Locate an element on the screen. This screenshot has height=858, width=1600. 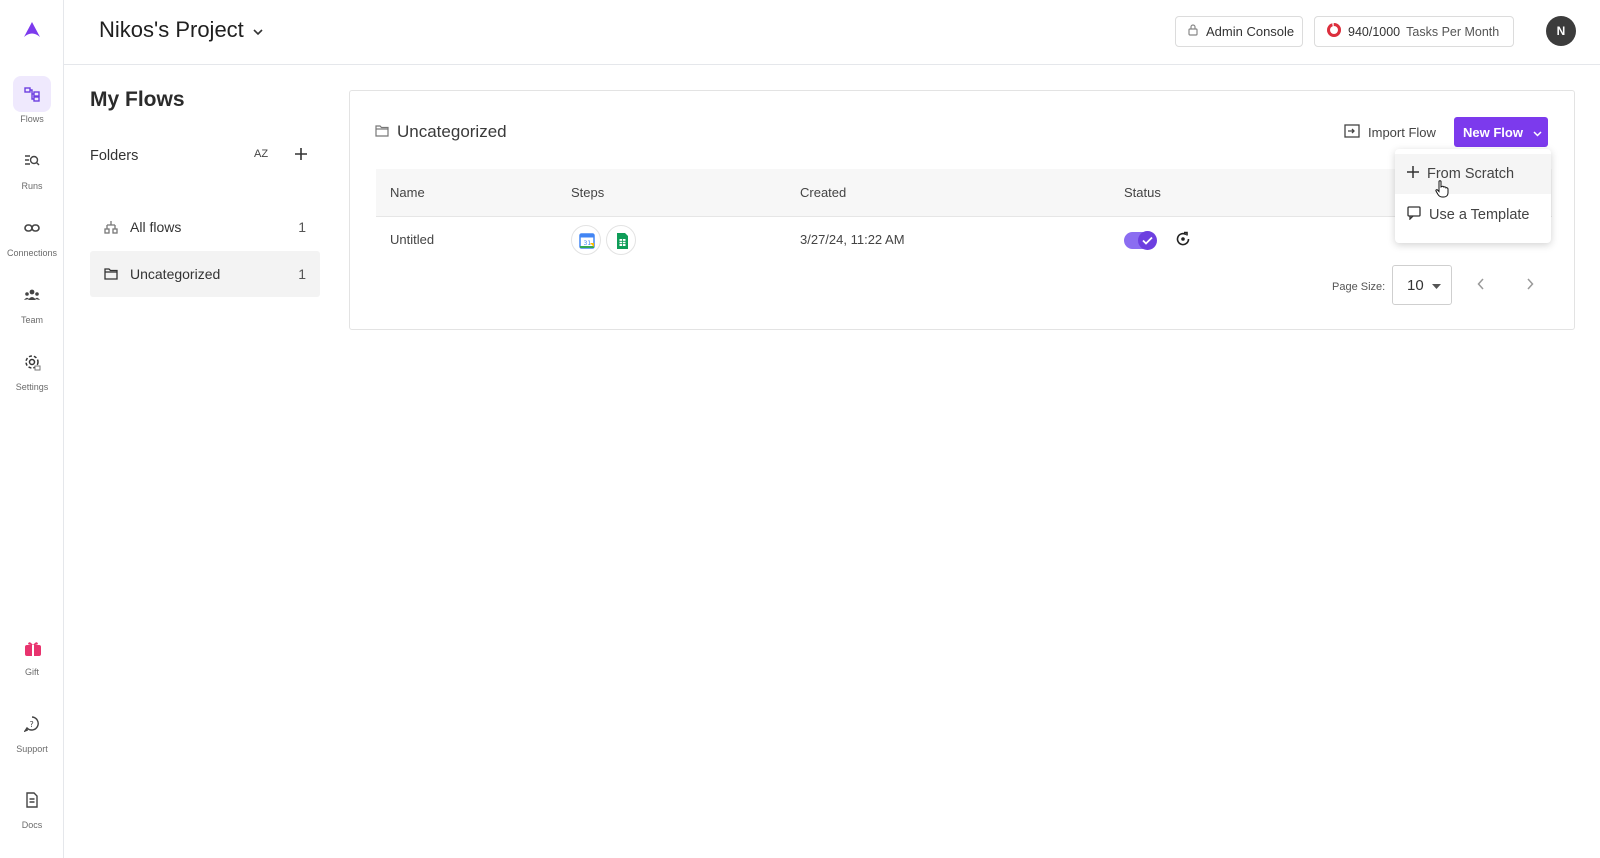
gift-icon is located at coordinates (32, 647).